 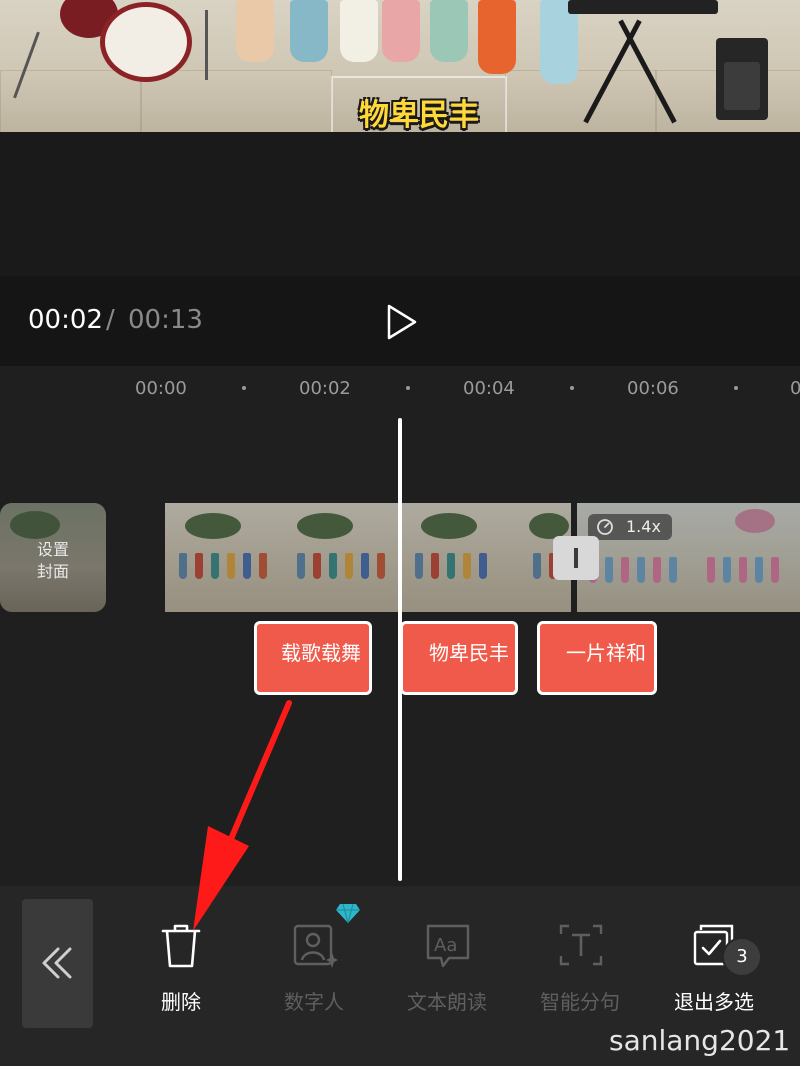 I want to click on subtitle-text: 物卑民丰, so click(x=419, y=115).